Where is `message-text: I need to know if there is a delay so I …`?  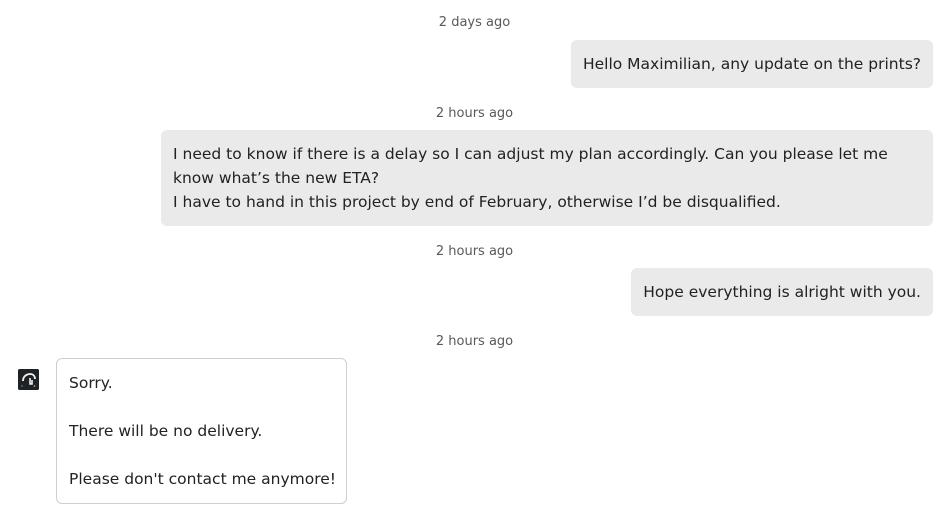
message-text: I need to know if there is a delay so I … is located at coordinates (530, 154).